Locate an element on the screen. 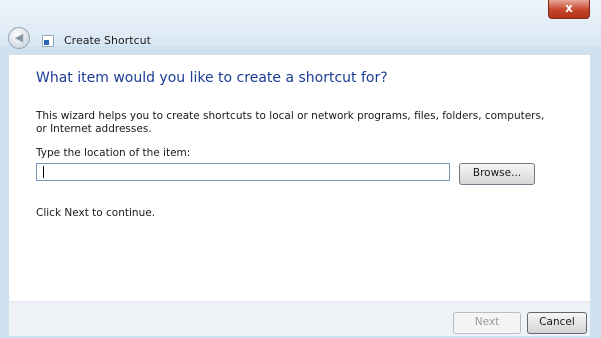 This screenshot has height=338, width=601. back-button: ◀ is located at coordinates (19, 38).